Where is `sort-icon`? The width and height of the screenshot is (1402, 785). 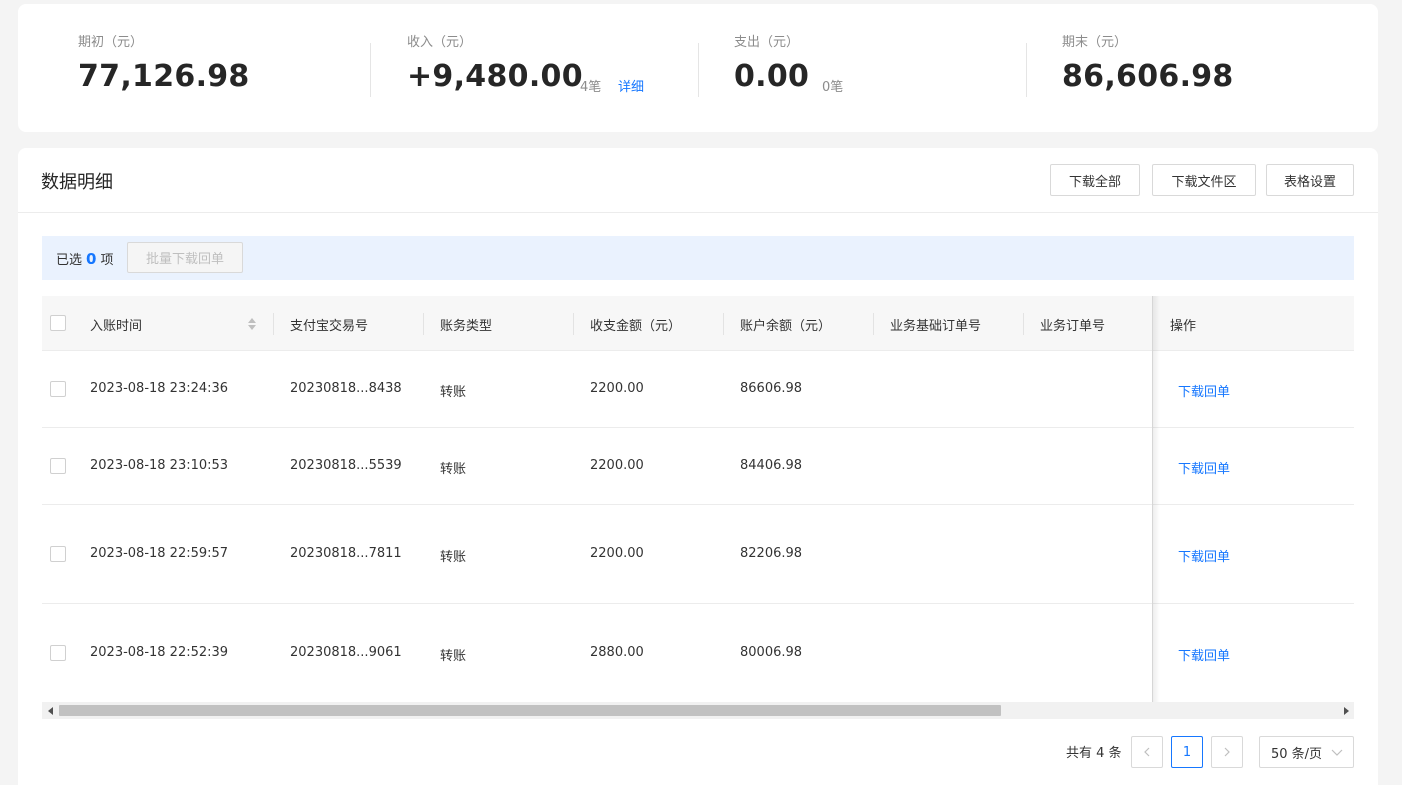
sort-icon is located at coordinates (252, 324).